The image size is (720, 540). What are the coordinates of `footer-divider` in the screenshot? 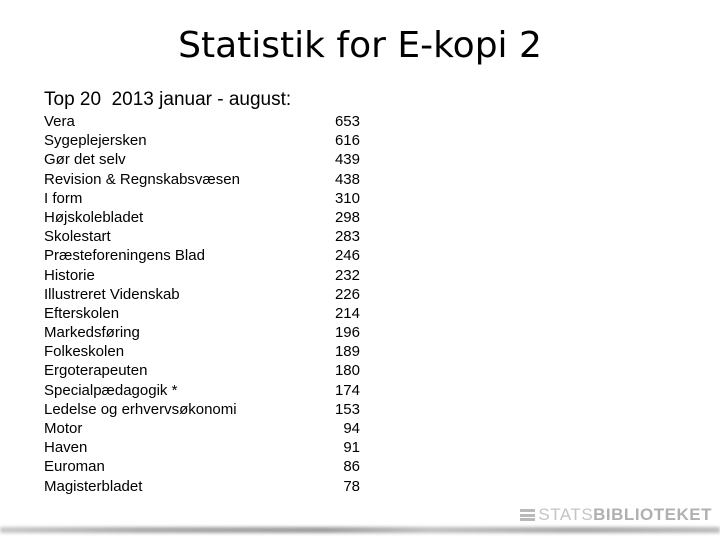 It's located at (360, 530).